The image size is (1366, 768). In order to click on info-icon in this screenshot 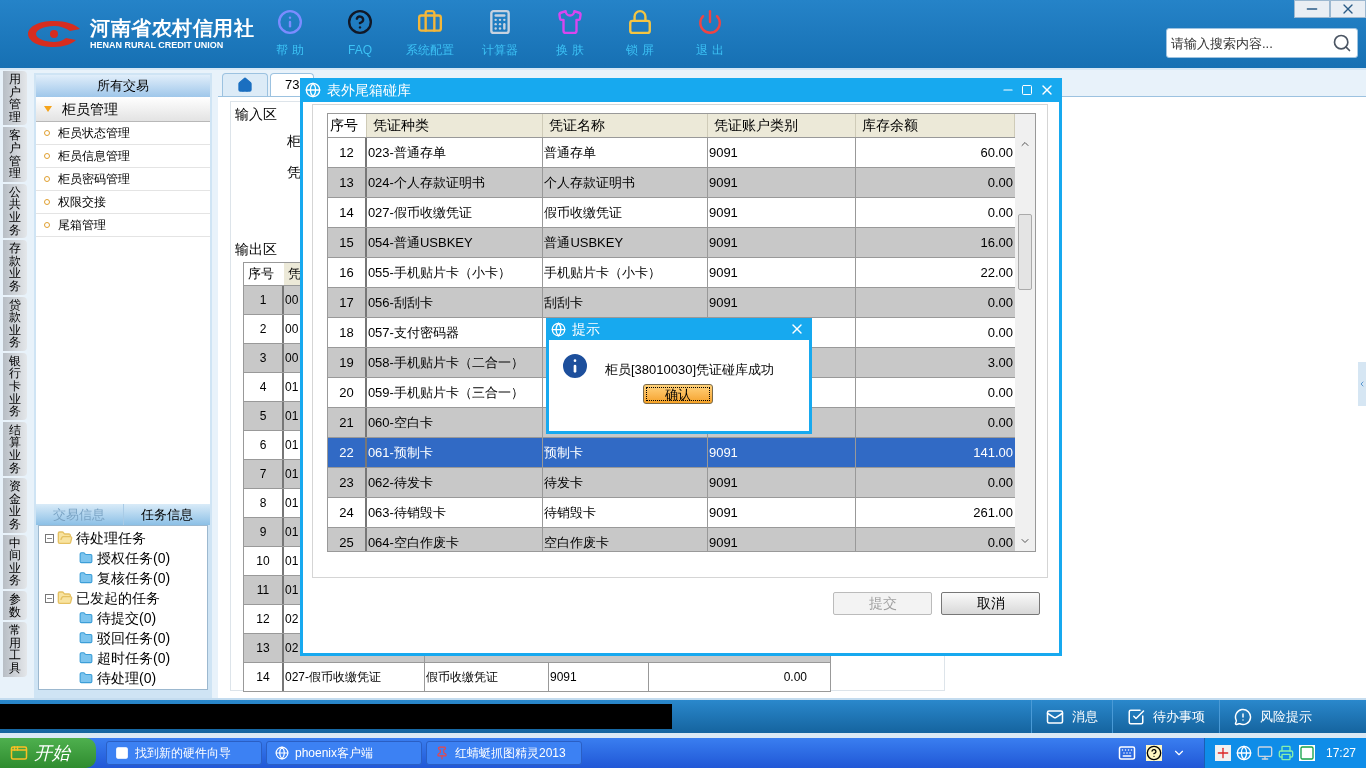, I will do `click(290, 22)`.